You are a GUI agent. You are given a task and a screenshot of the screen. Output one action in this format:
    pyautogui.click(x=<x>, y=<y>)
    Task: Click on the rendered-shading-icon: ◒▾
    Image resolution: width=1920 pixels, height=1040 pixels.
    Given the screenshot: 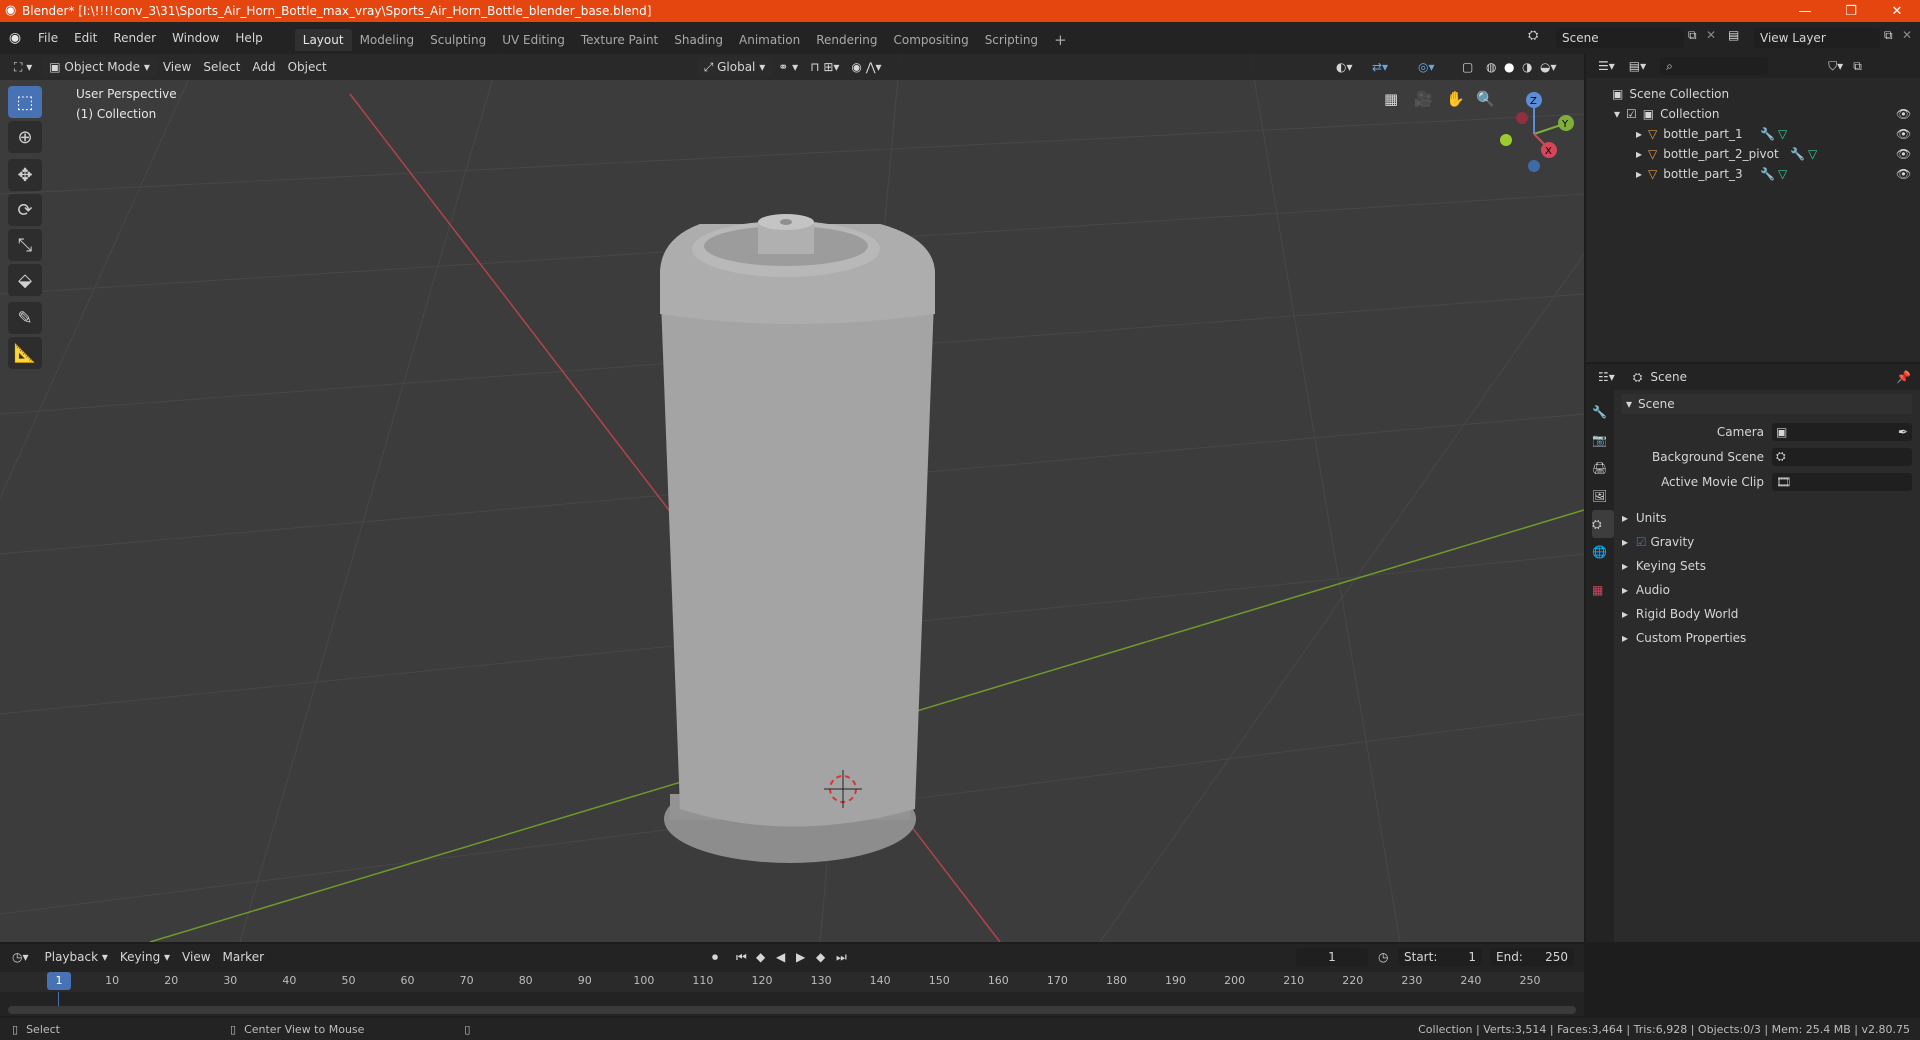 What is the action you would take?
    pyautogui.click(x=1548, y=67)
    